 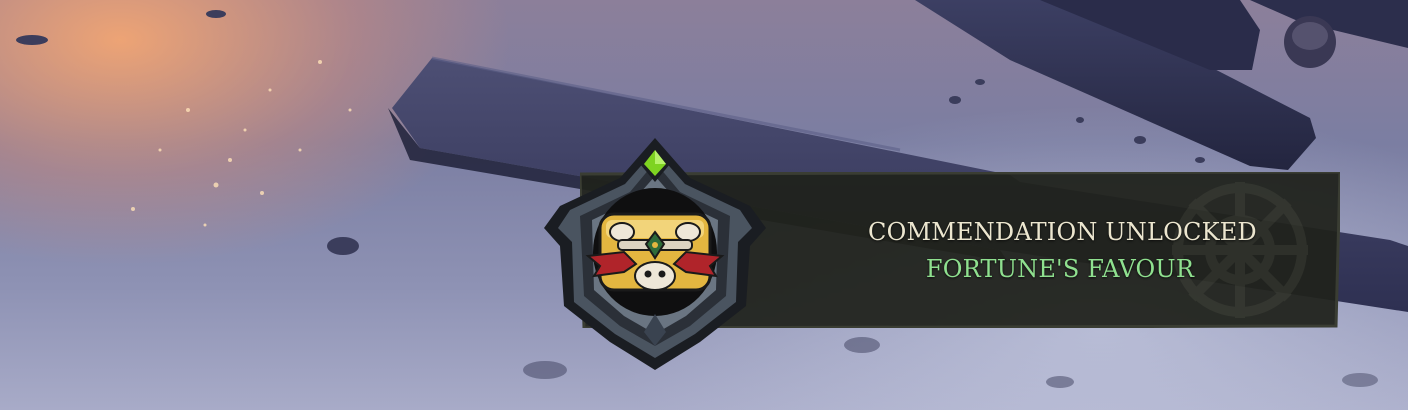 I want to click on skull-chest-emblem-icon, so click(x=655, y=252).